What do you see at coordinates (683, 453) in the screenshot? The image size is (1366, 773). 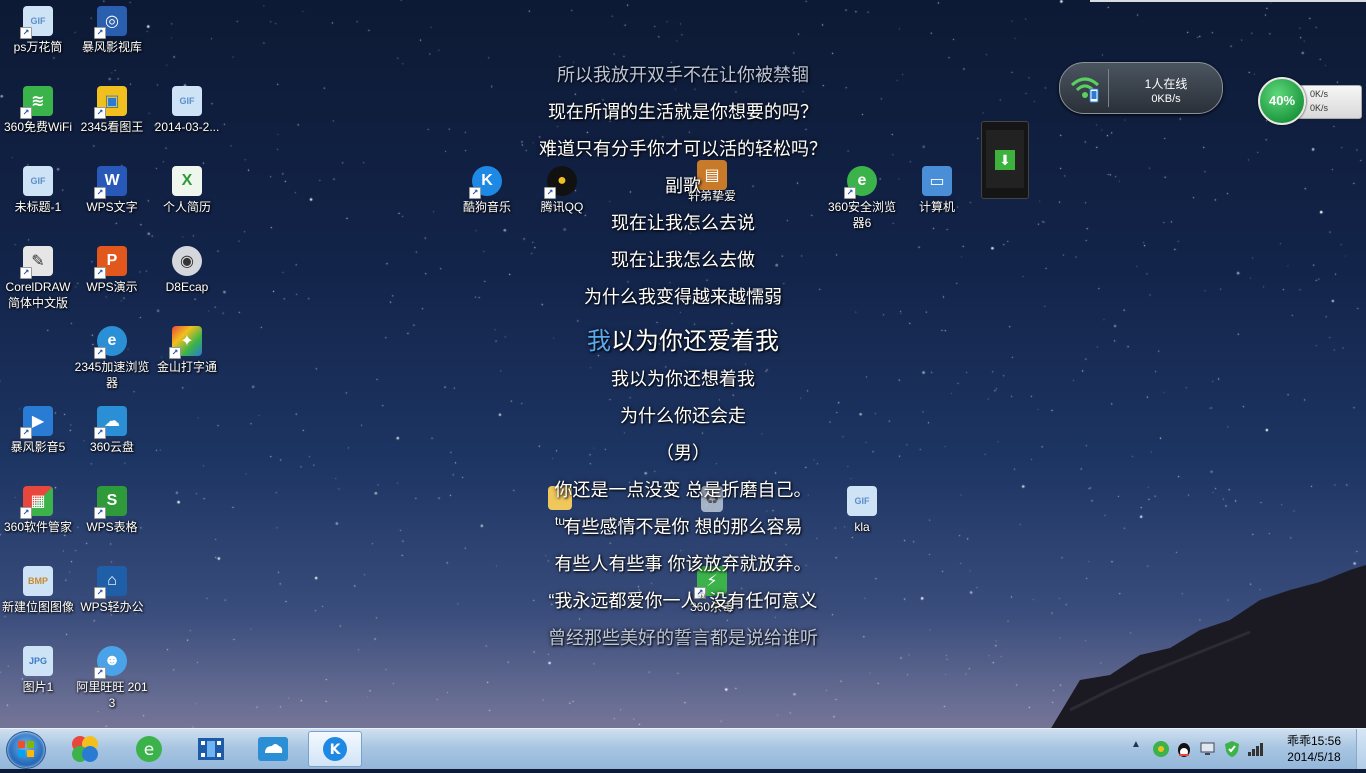 I see `lyric-line: （男）` at bounding box center [683, 453].